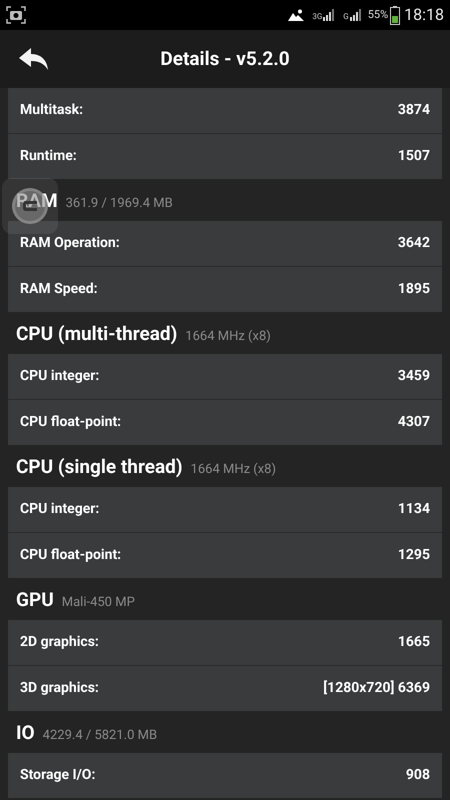 The image size is (450, 800). I want to click on result-label: RAM Operation:, so click(70, 243).